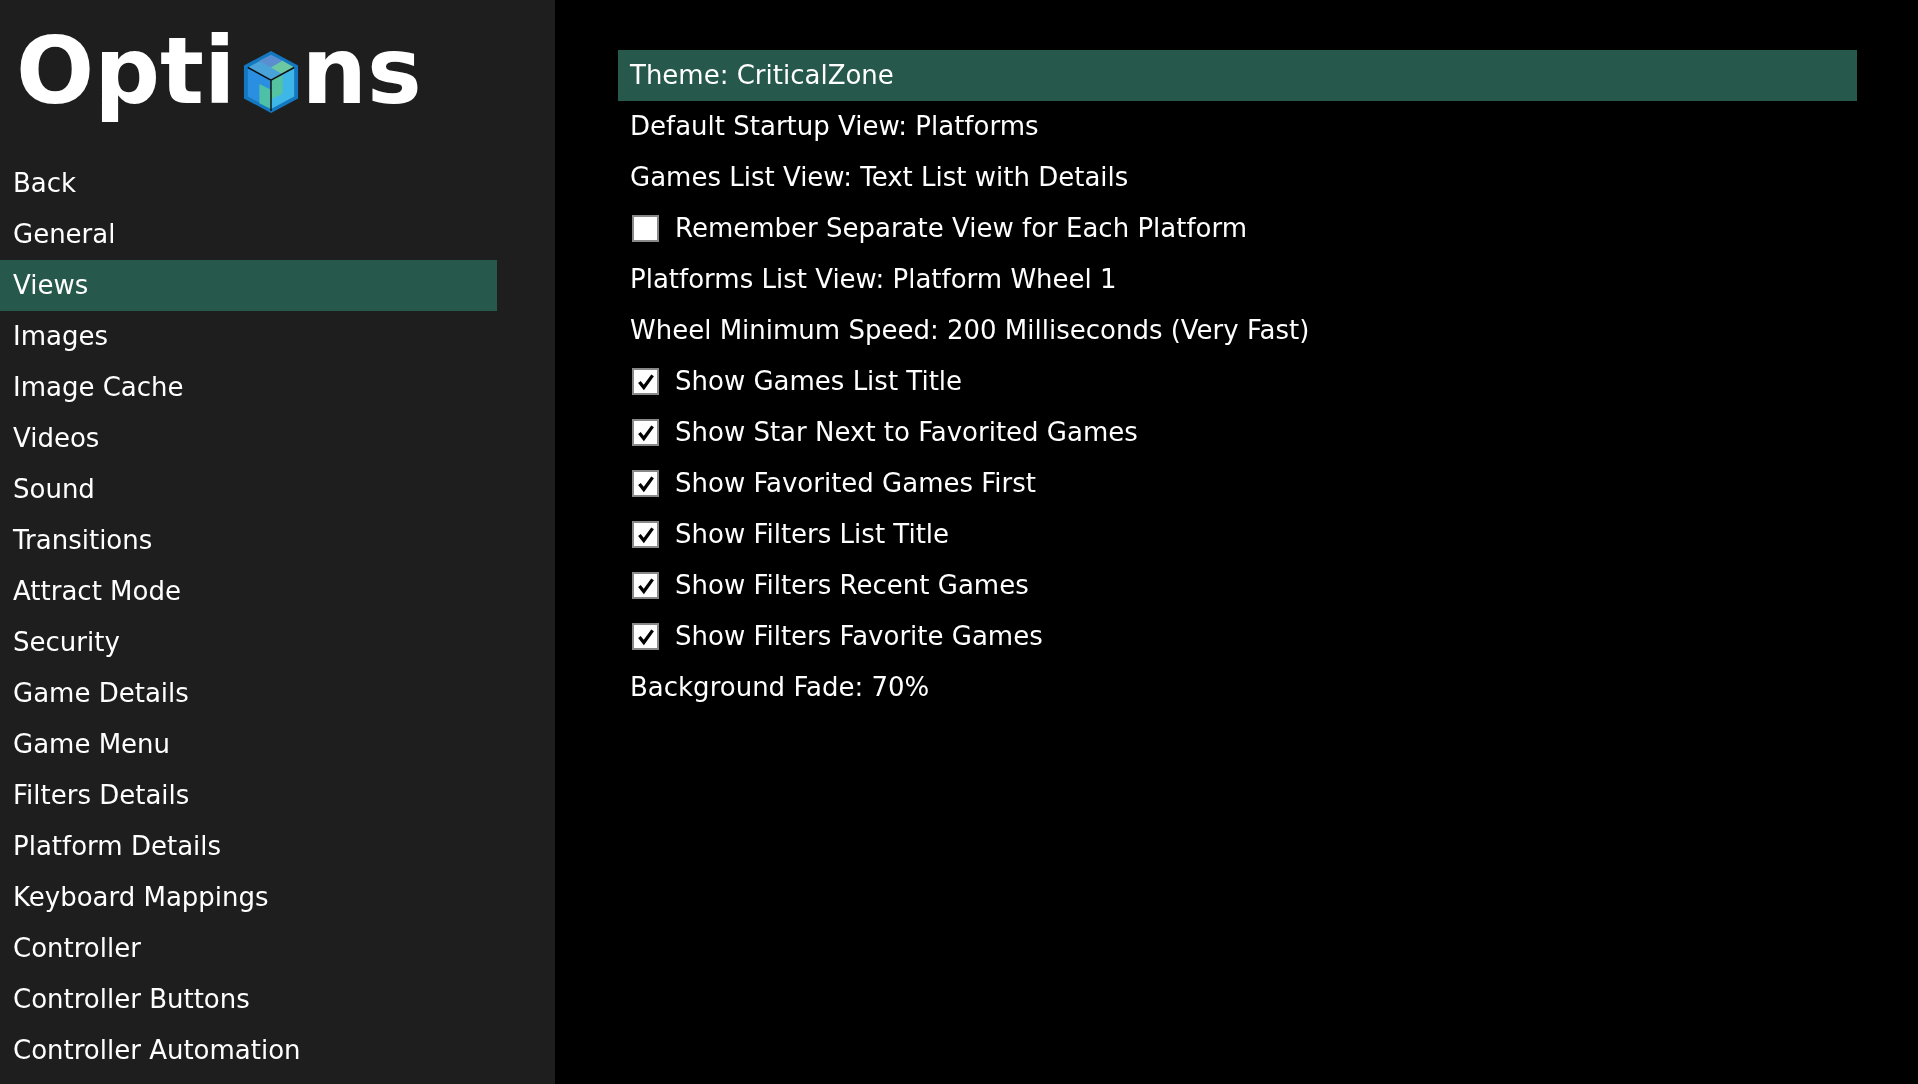 The height and width of the screenshot is (1084, 1918). What do you see at coordinates (961, 228) in the screenshot?
I see `setting-label: Remember Separate View for Each Platform` at bounding box center [961, 228].